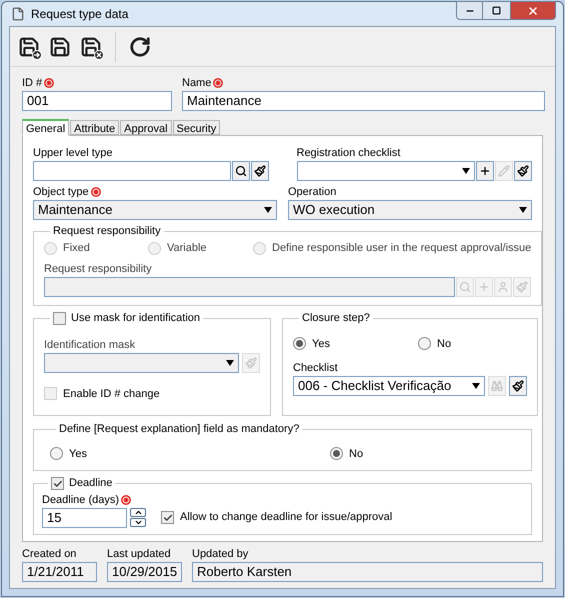  Describe the element at coordinates (286, 518) in the screenshot. I see `checkbox-label: Allow to change deadline for issue/approval` at that location.